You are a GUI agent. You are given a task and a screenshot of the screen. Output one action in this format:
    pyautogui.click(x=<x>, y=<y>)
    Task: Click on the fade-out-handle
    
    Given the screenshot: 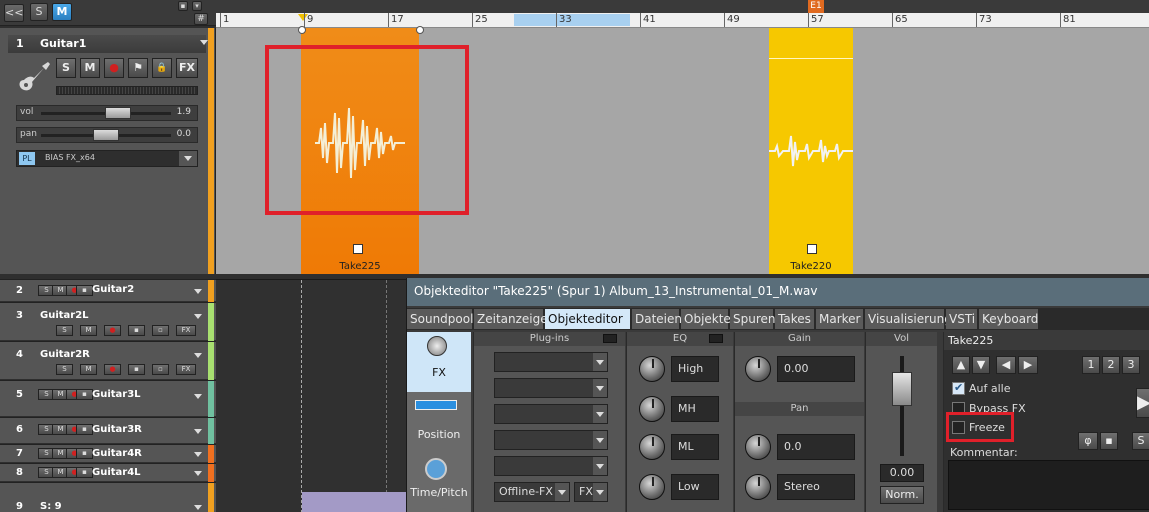 What is the action you would take?
    pyautogui.click(x=420, y=30)
    